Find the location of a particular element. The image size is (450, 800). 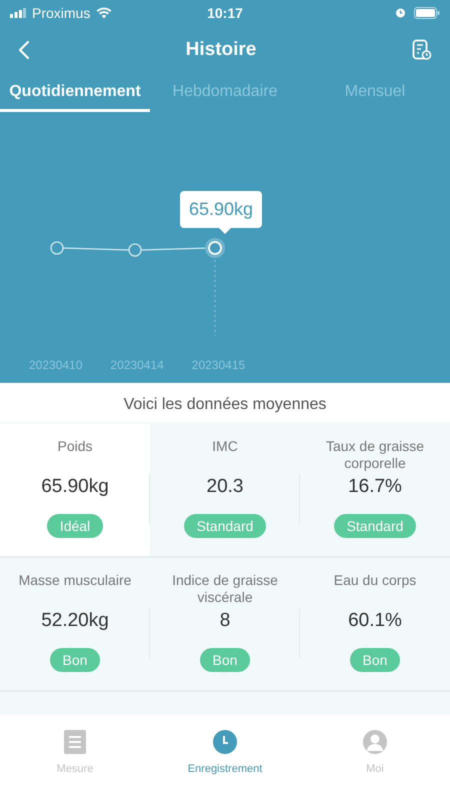

alarm-icon is located at coordinates (400, 12).